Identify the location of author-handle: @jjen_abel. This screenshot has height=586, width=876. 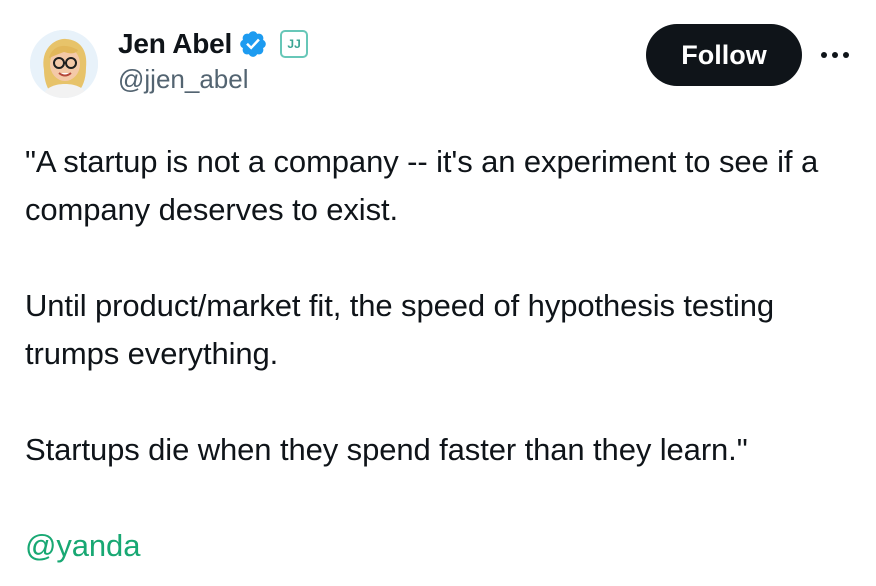
(183, 79).